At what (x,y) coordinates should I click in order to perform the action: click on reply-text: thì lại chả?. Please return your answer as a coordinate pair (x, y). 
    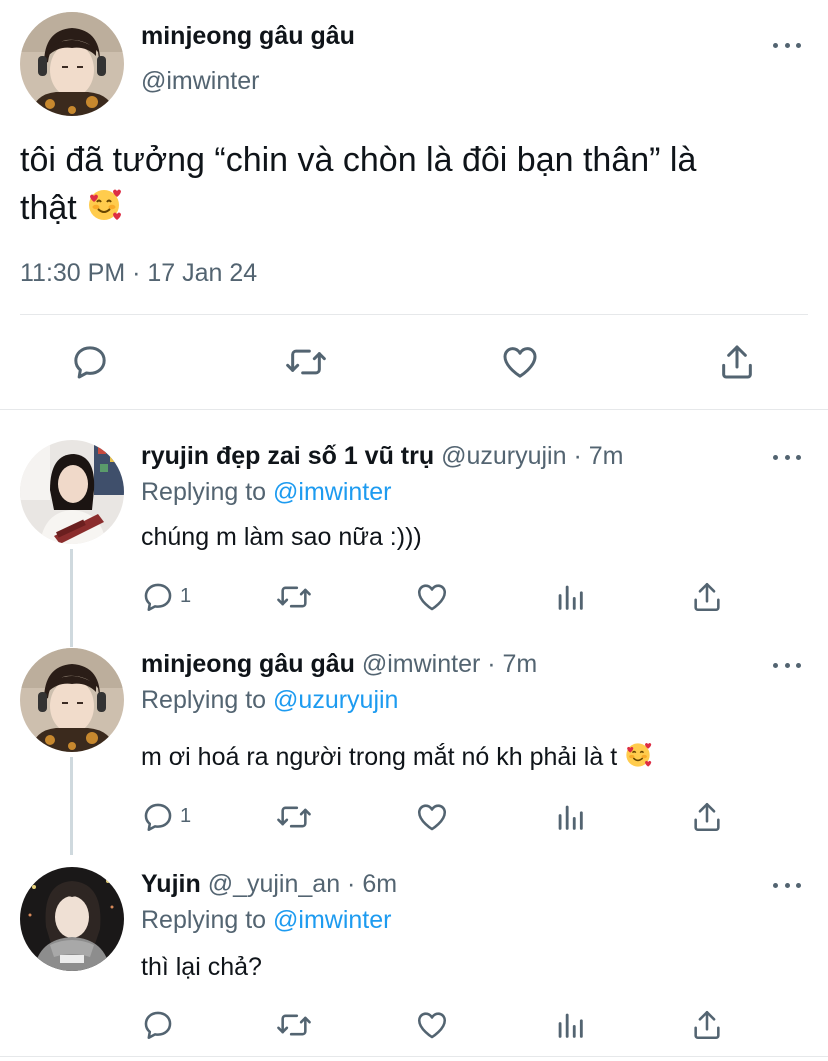
    Looking at the image, I should click on (201, 967).